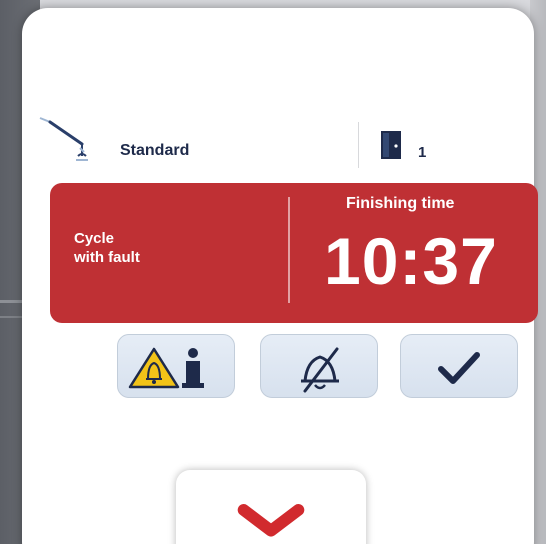  Describe the element at coordinates (155, 150) in the screenshot. I see `mode-label: Standard` at that location.